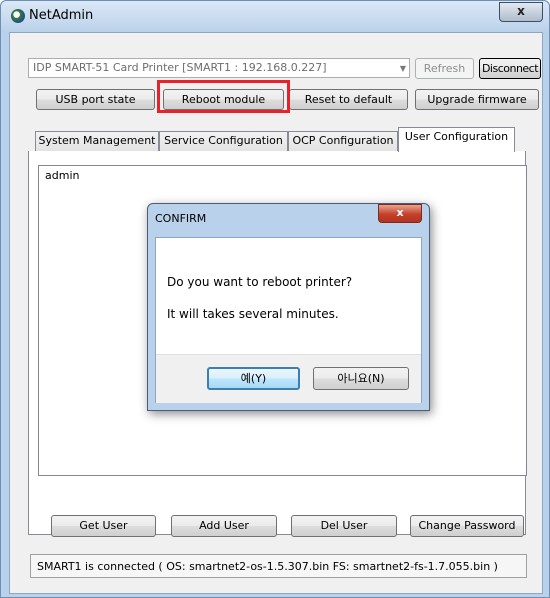 This screenshot has height=598, width=550. I want to click on refresh-button: Refresh, so click(444, 68).